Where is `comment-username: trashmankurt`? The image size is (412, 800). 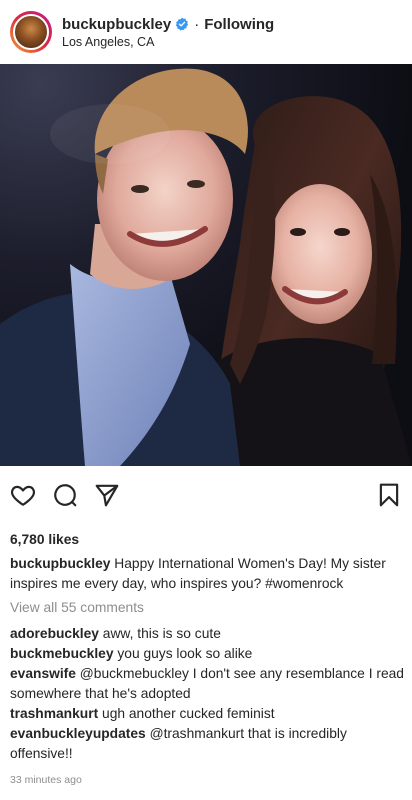 comment-username: trashmankurt is located at coordinates (54, 713).